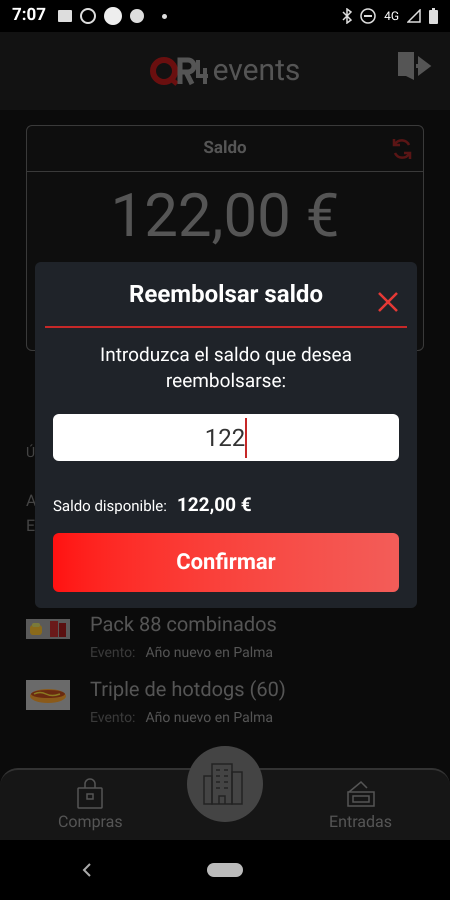  What do you see at coordinates (226, 368) in the screenshot?
I see `dialog-prompt: Introduzca el saldo que desea reembolsarse:` at bounding box center [226, 368].